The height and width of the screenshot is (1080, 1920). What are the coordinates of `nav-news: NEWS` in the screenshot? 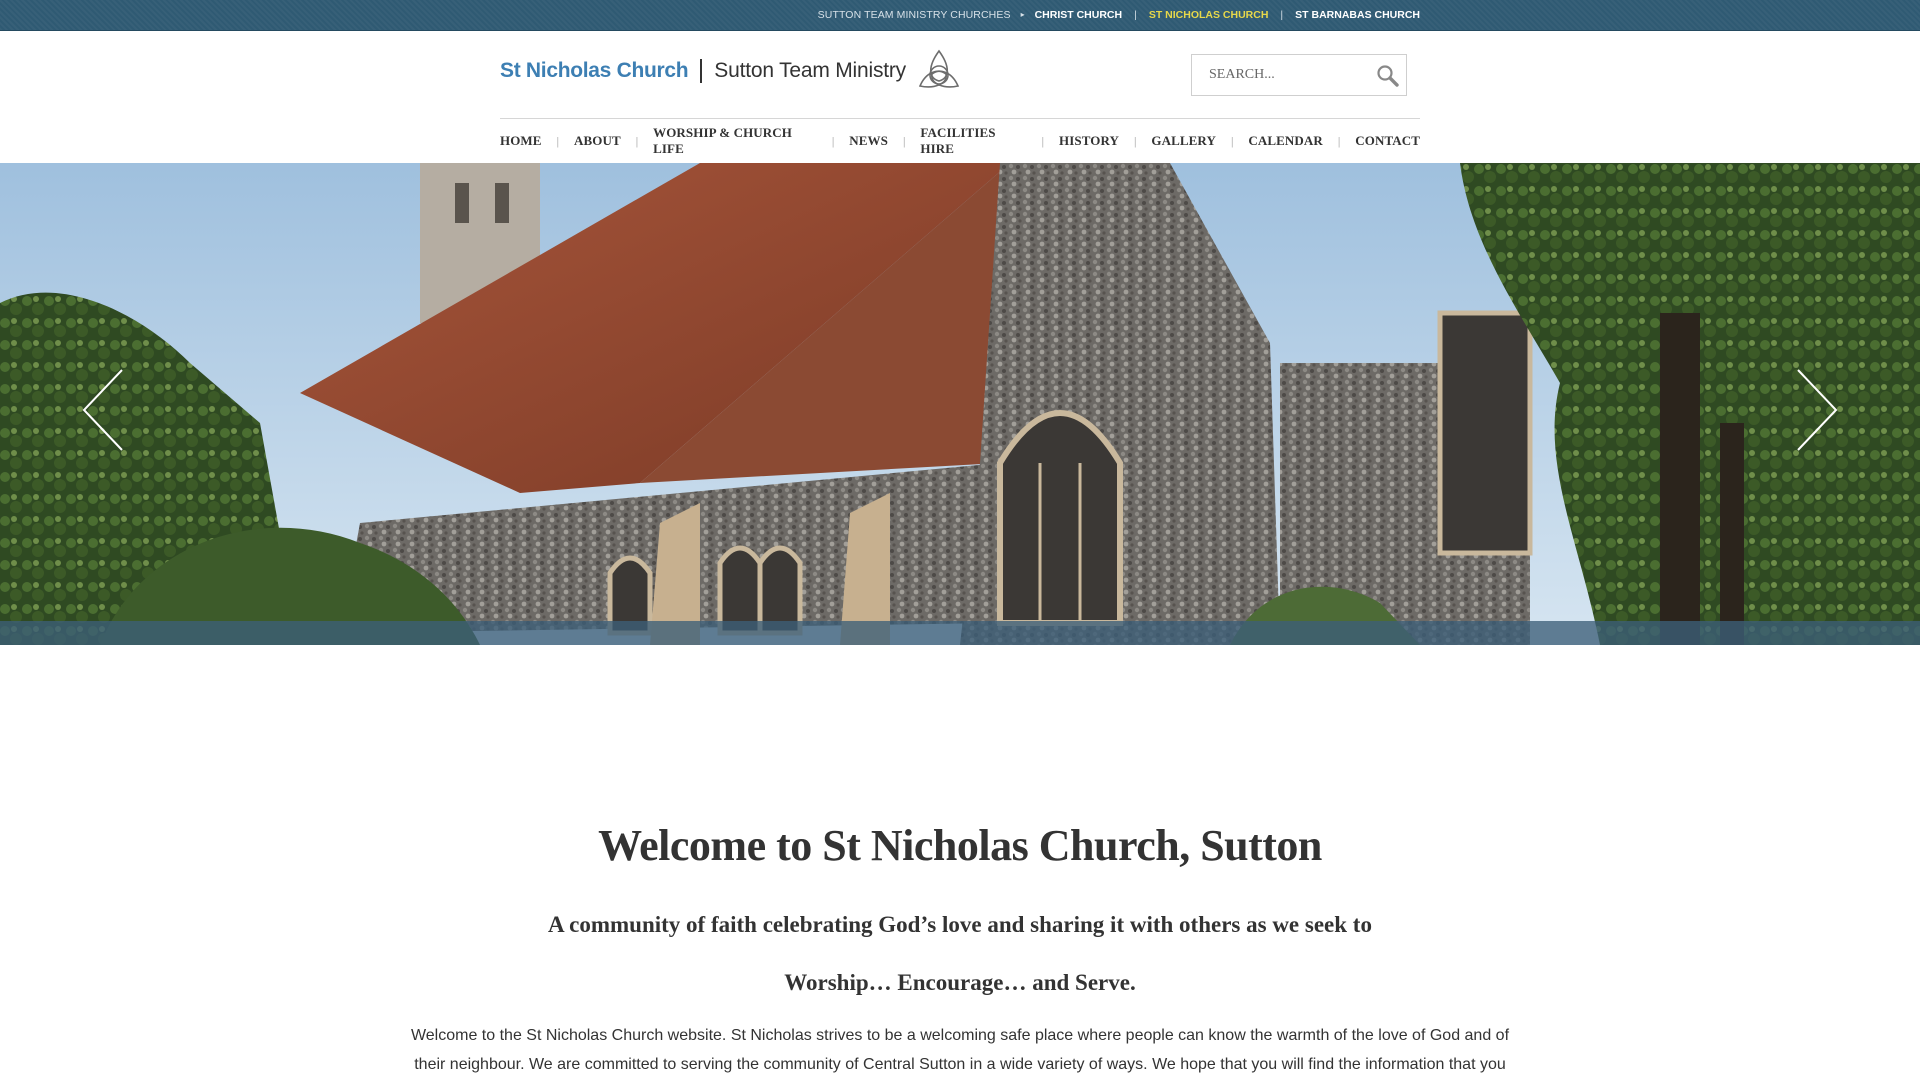 It's located at (868, 141).